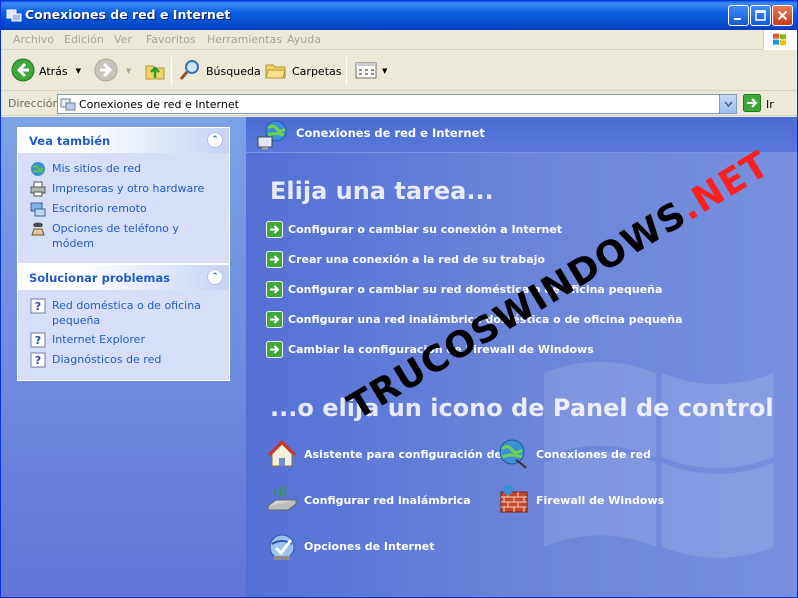 The image size is (798, 598). What do you see at coordinates (366, 71) in the screenshot?
I see `views-icon` at bounding box center [366, 71].